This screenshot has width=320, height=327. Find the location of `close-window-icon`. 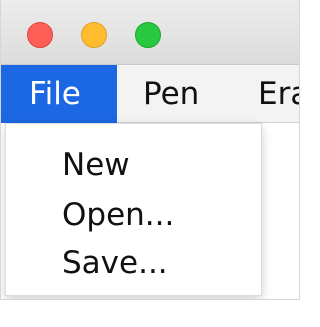

close-window-icon is located at coordinates (40, 35).